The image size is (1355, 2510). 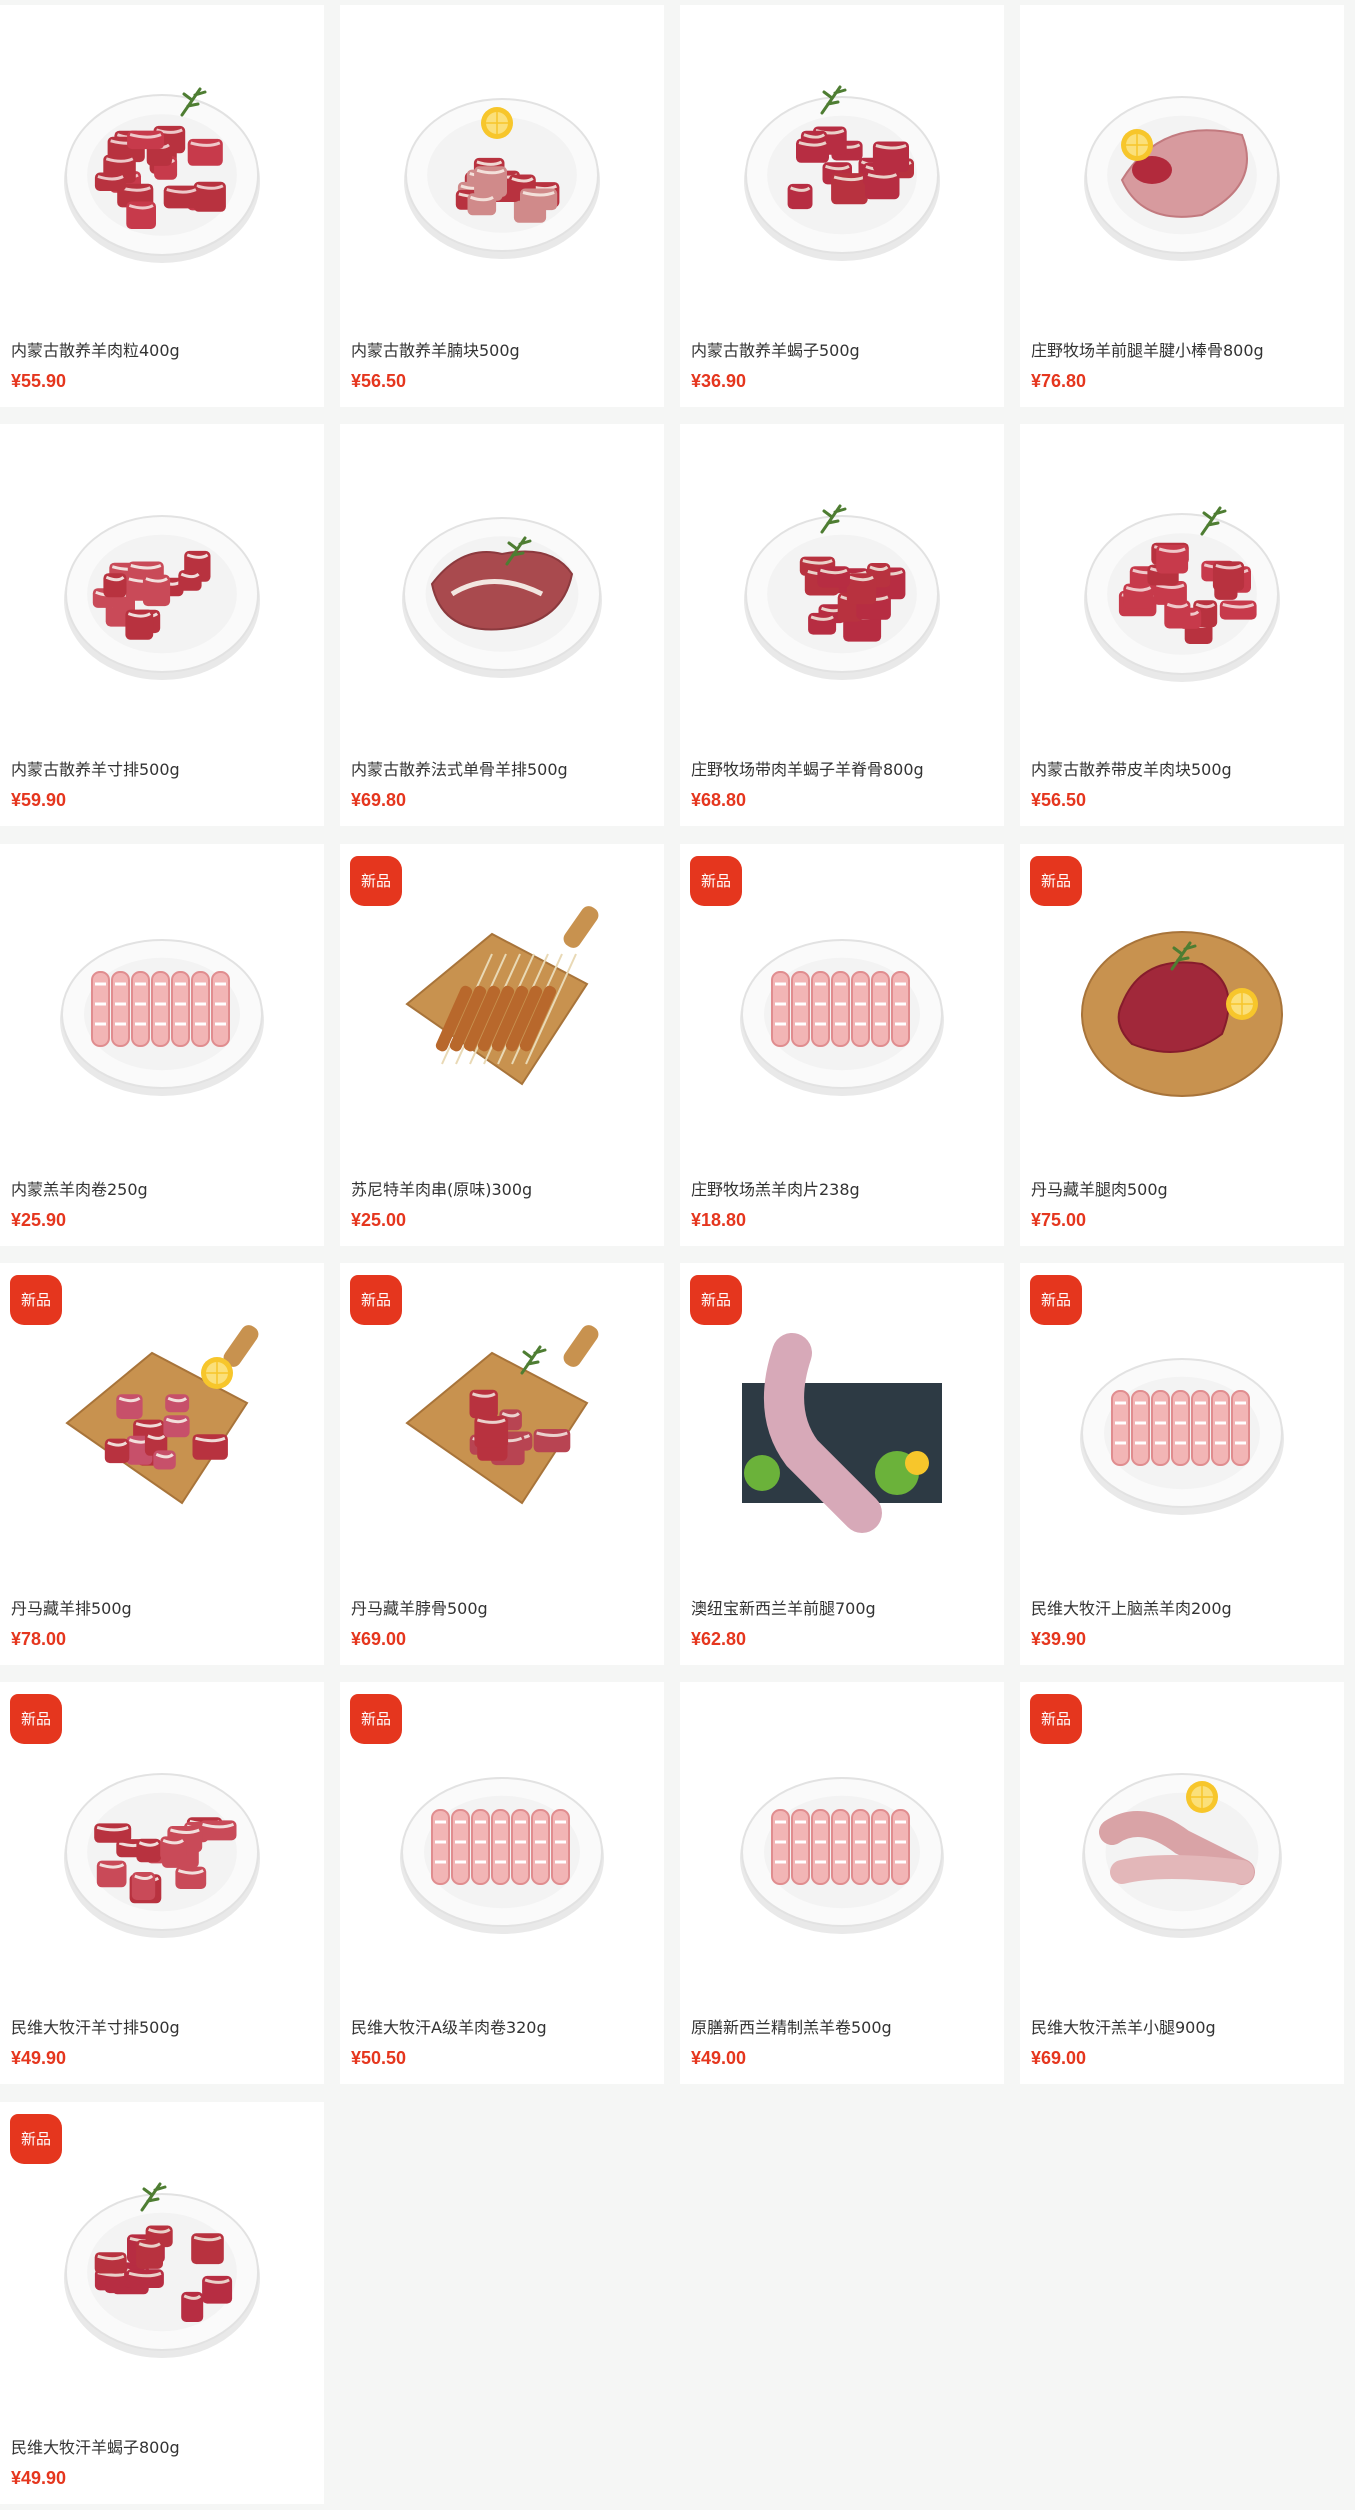 I want to click on product-card: 新品丹马藏羊排500g ¥78.00, so click(x=162, y=1464).